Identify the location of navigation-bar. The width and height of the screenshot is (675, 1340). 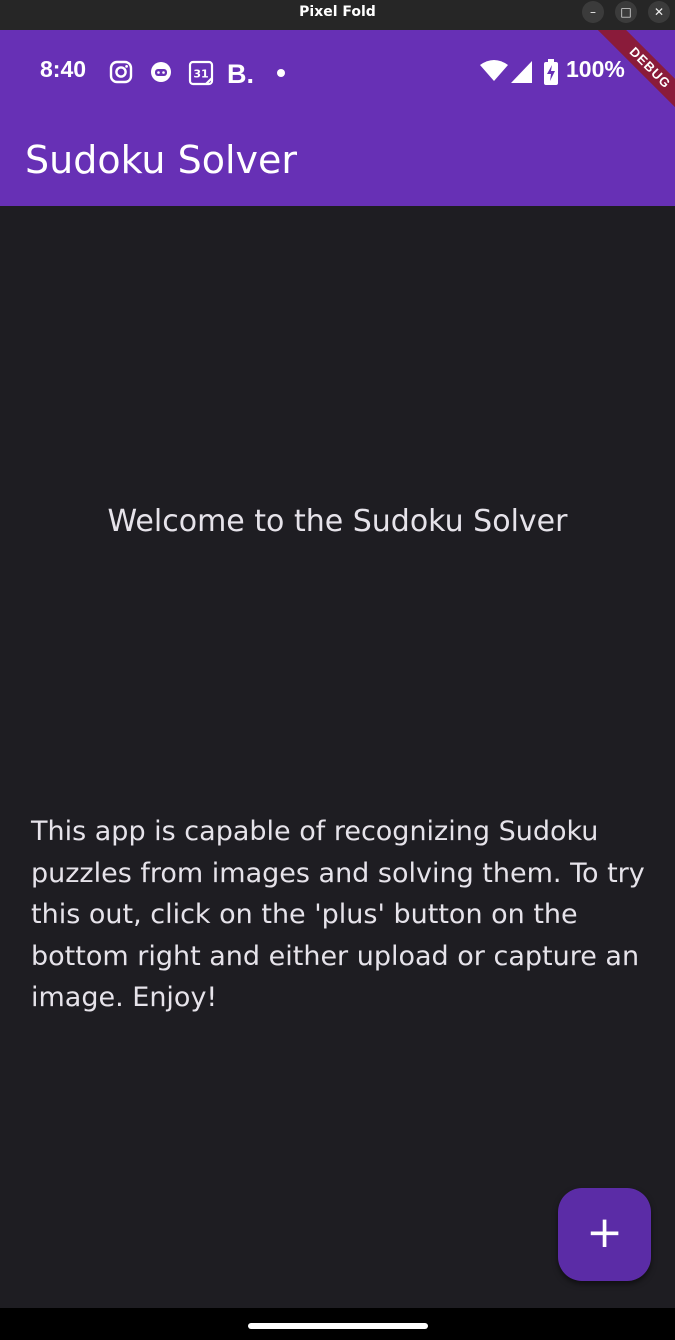
(337, 1324).